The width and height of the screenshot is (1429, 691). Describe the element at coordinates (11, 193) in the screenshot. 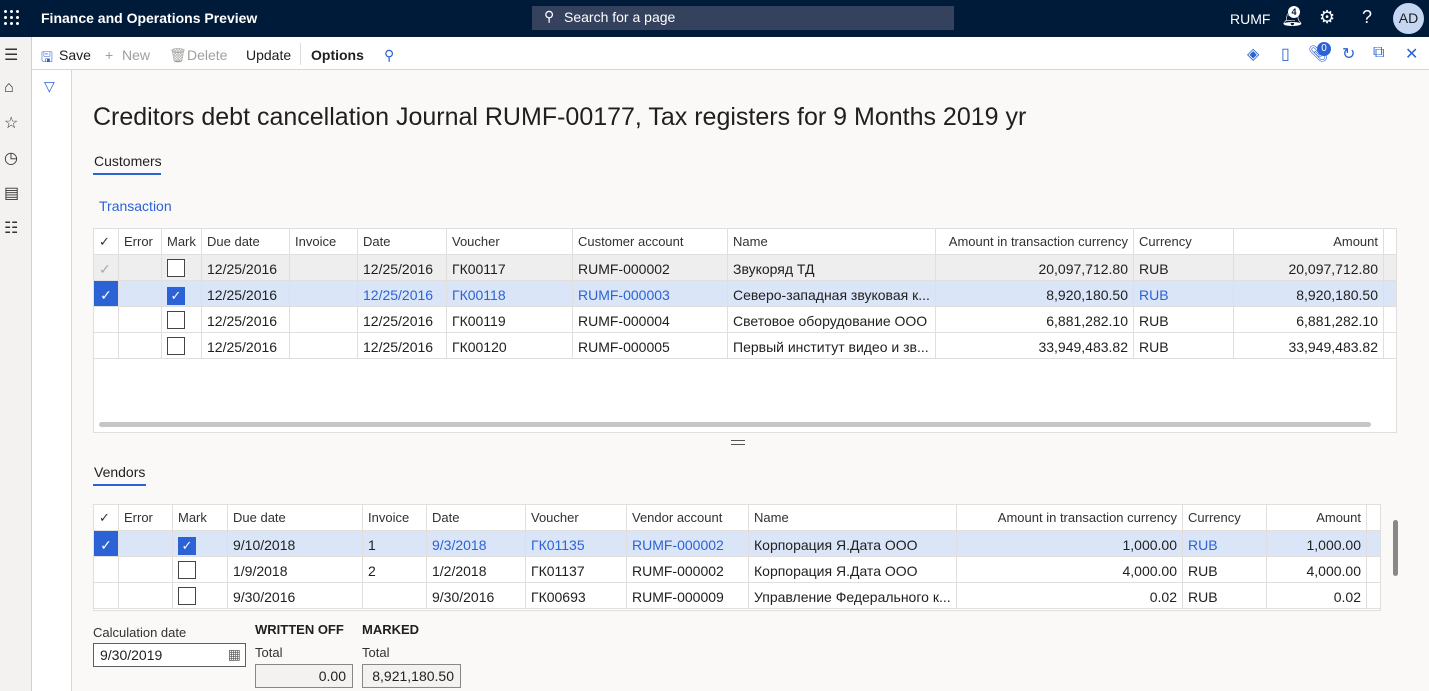

I see `workspace-icon: ▤` at that location.